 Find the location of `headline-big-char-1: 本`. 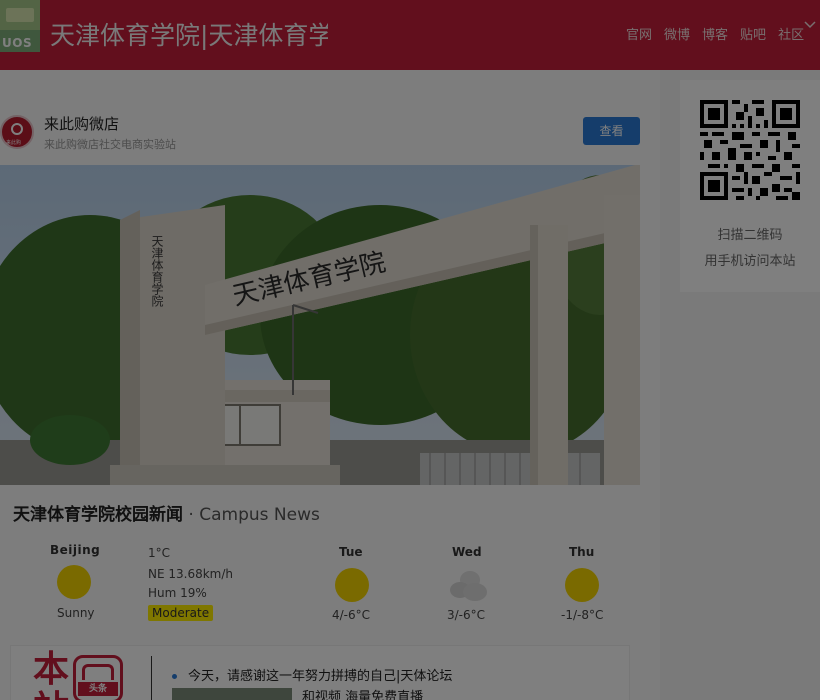

headline-big-char-1: 本 is located at coordinates (51, 669).